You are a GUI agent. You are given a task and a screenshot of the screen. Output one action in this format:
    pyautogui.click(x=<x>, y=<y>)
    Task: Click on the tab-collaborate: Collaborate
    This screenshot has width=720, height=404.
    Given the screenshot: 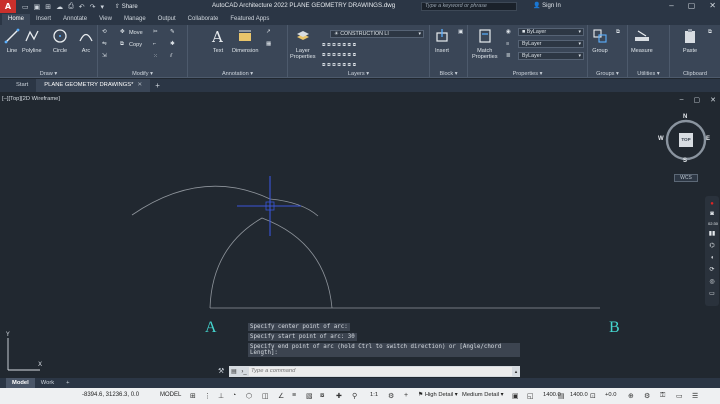 What is the action you would take?
    pyautogui.click(x=203, y=19)
    